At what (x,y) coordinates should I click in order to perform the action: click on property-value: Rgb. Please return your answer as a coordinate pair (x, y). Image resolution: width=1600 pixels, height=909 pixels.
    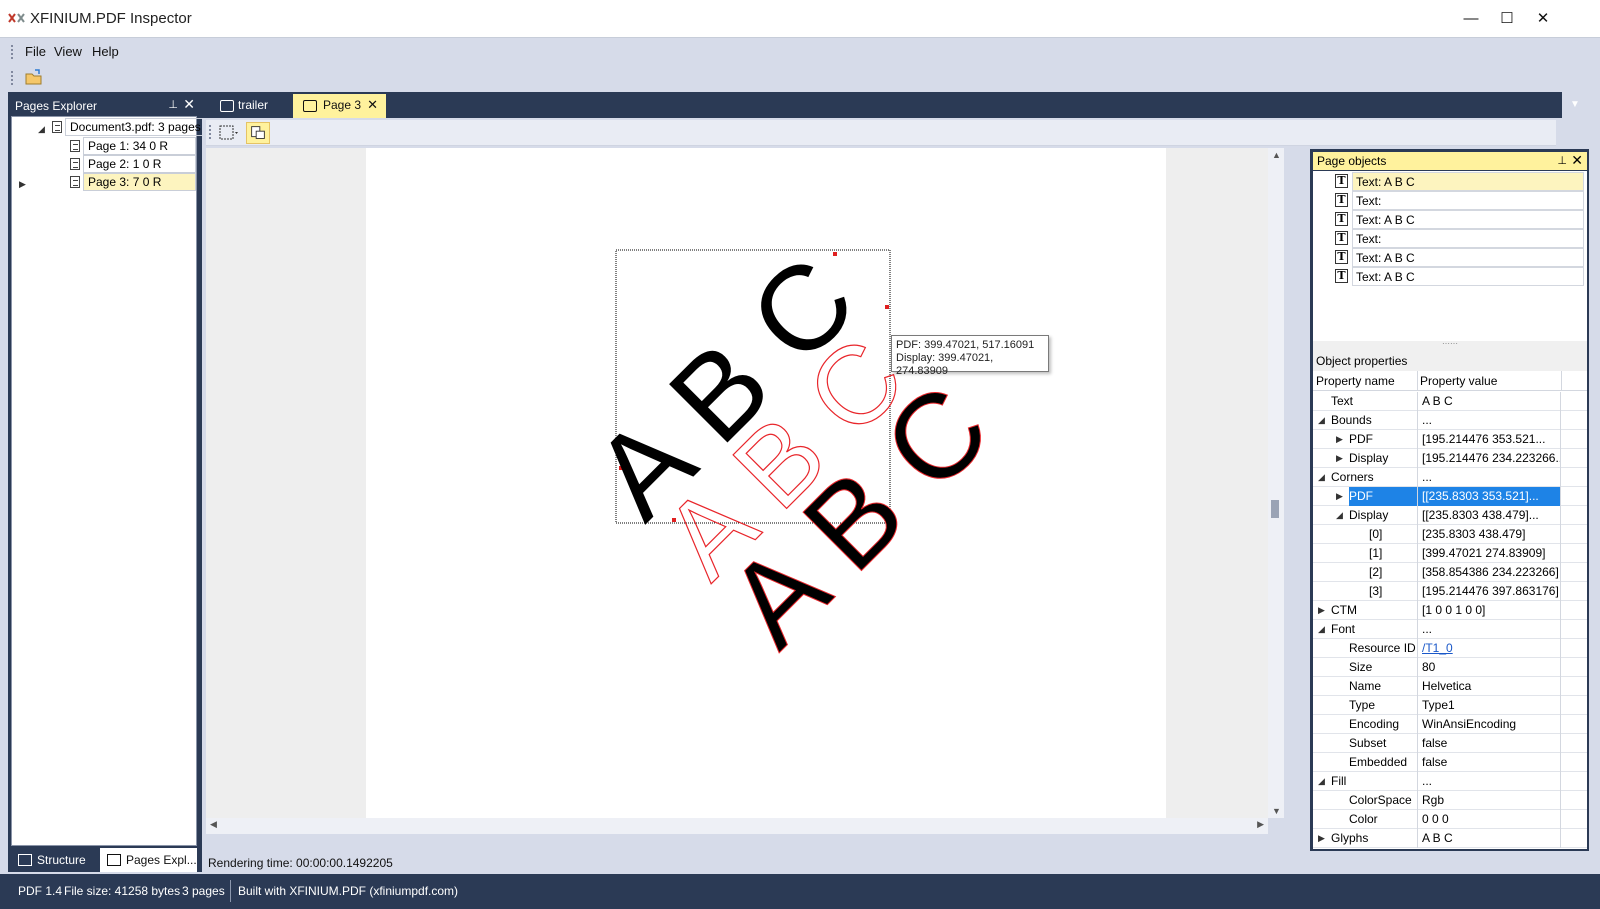
    Looking at the image, I should click on (1489, 800).